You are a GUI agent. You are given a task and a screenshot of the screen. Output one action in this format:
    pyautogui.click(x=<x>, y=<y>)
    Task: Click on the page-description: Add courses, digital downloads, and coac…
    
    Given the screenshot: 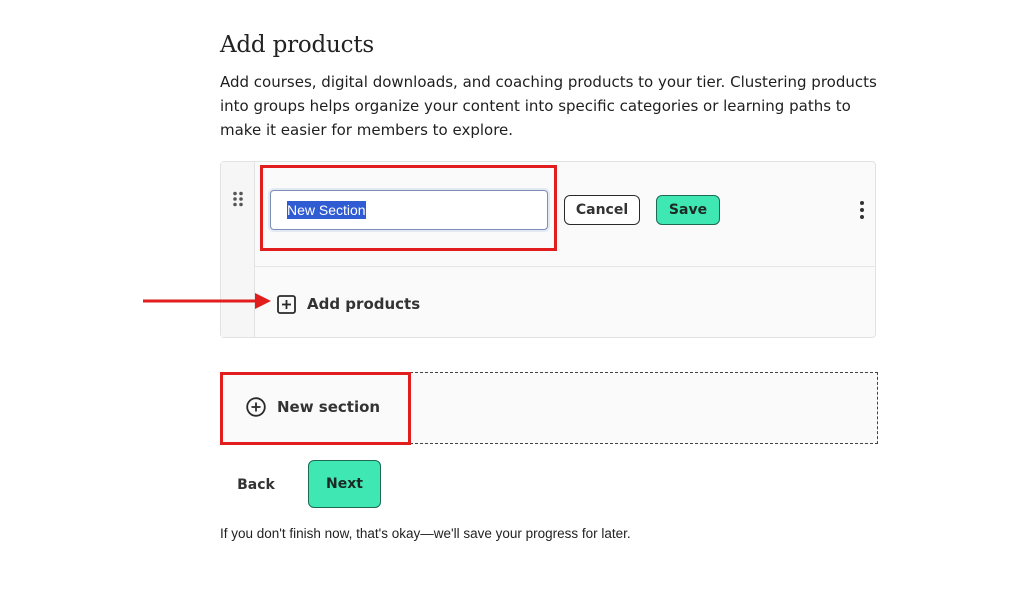 What is the action you would take?
    pyautogui.click(x=548, y=106)
    